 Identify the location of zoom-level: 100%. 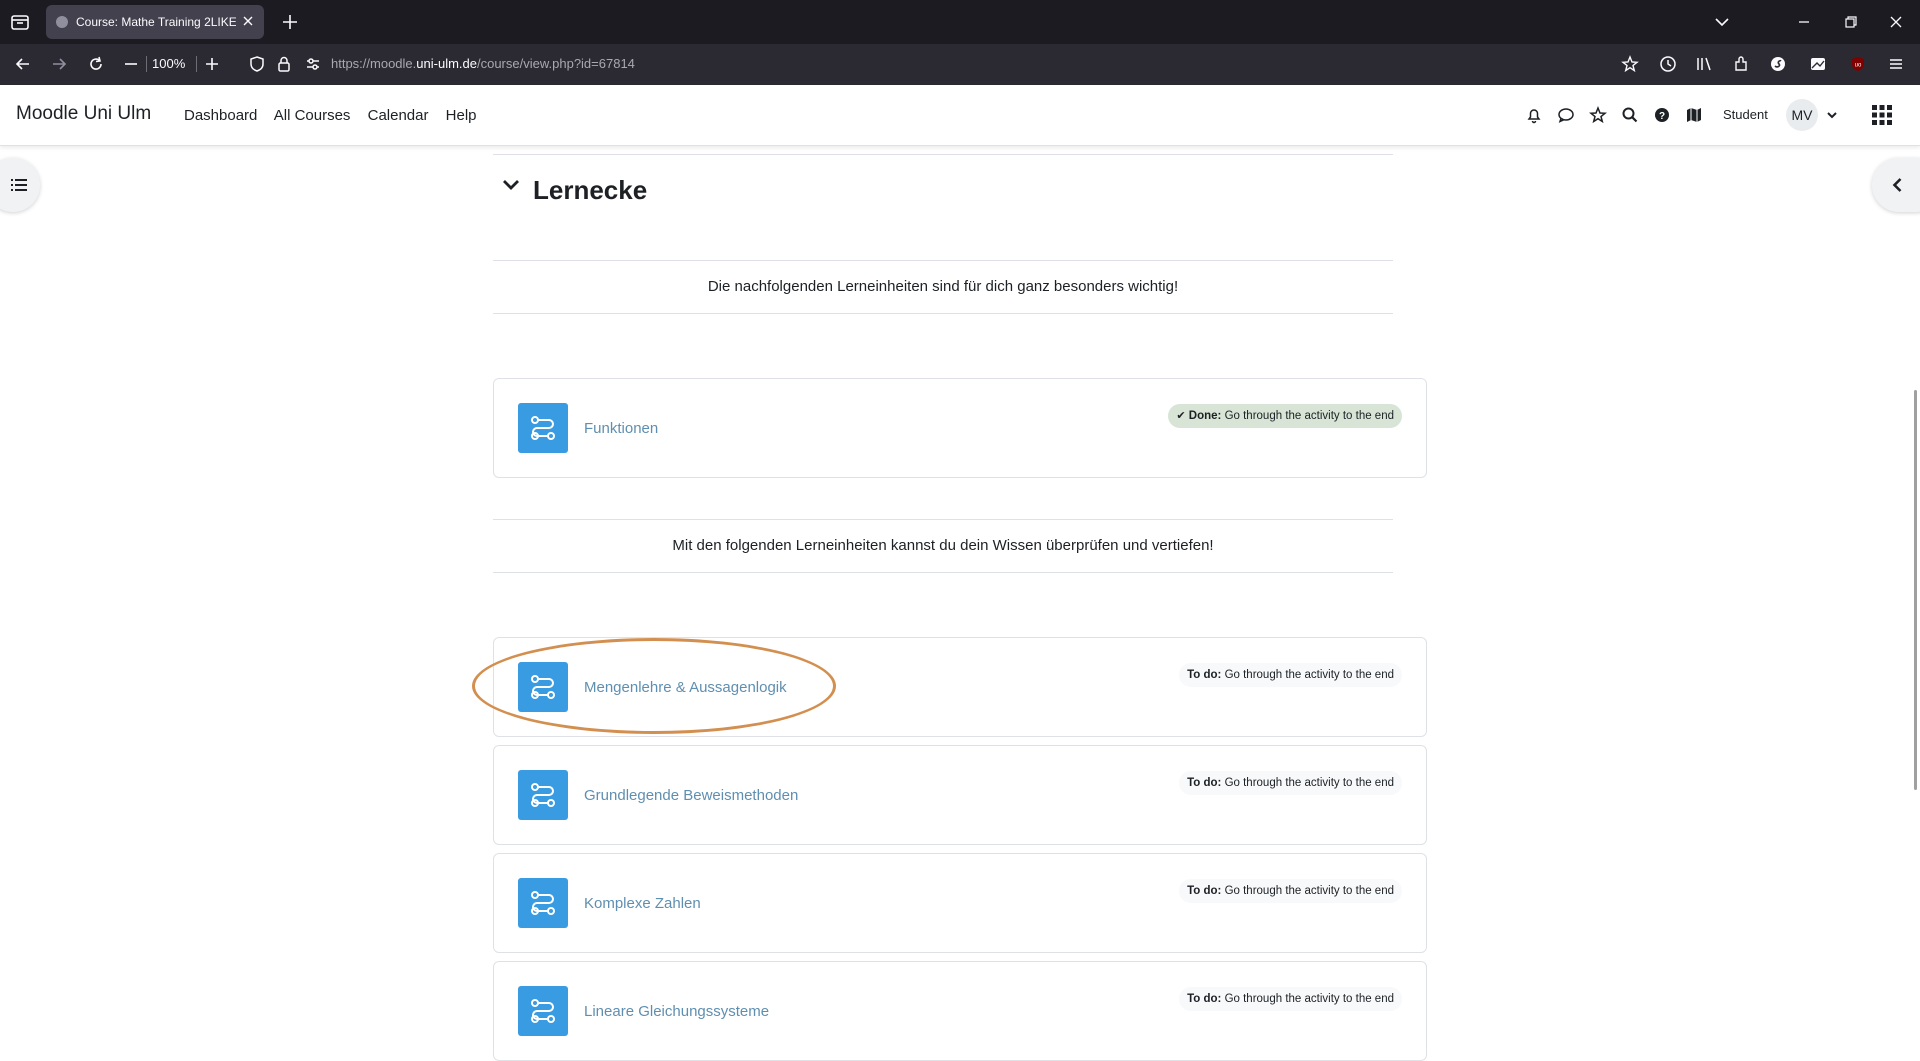
(168, 63).